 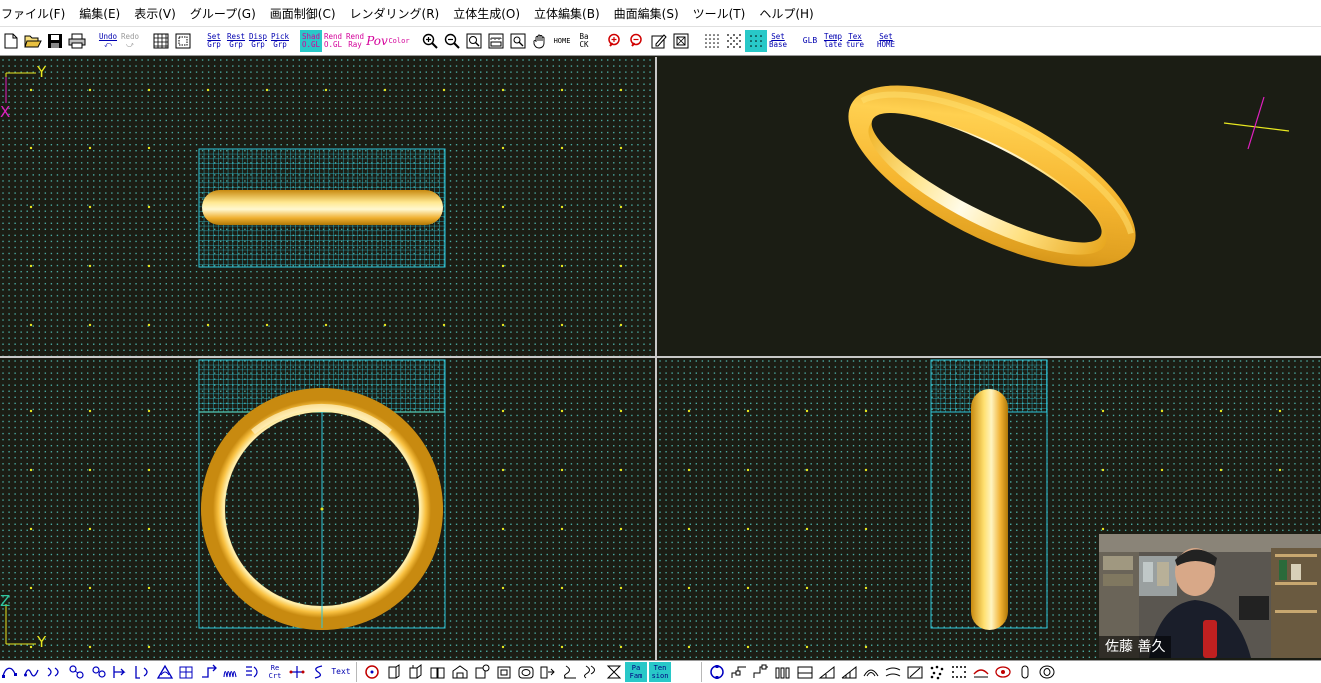 I want to click on menu-file: ファイル(F), so click(x=36, y=13).